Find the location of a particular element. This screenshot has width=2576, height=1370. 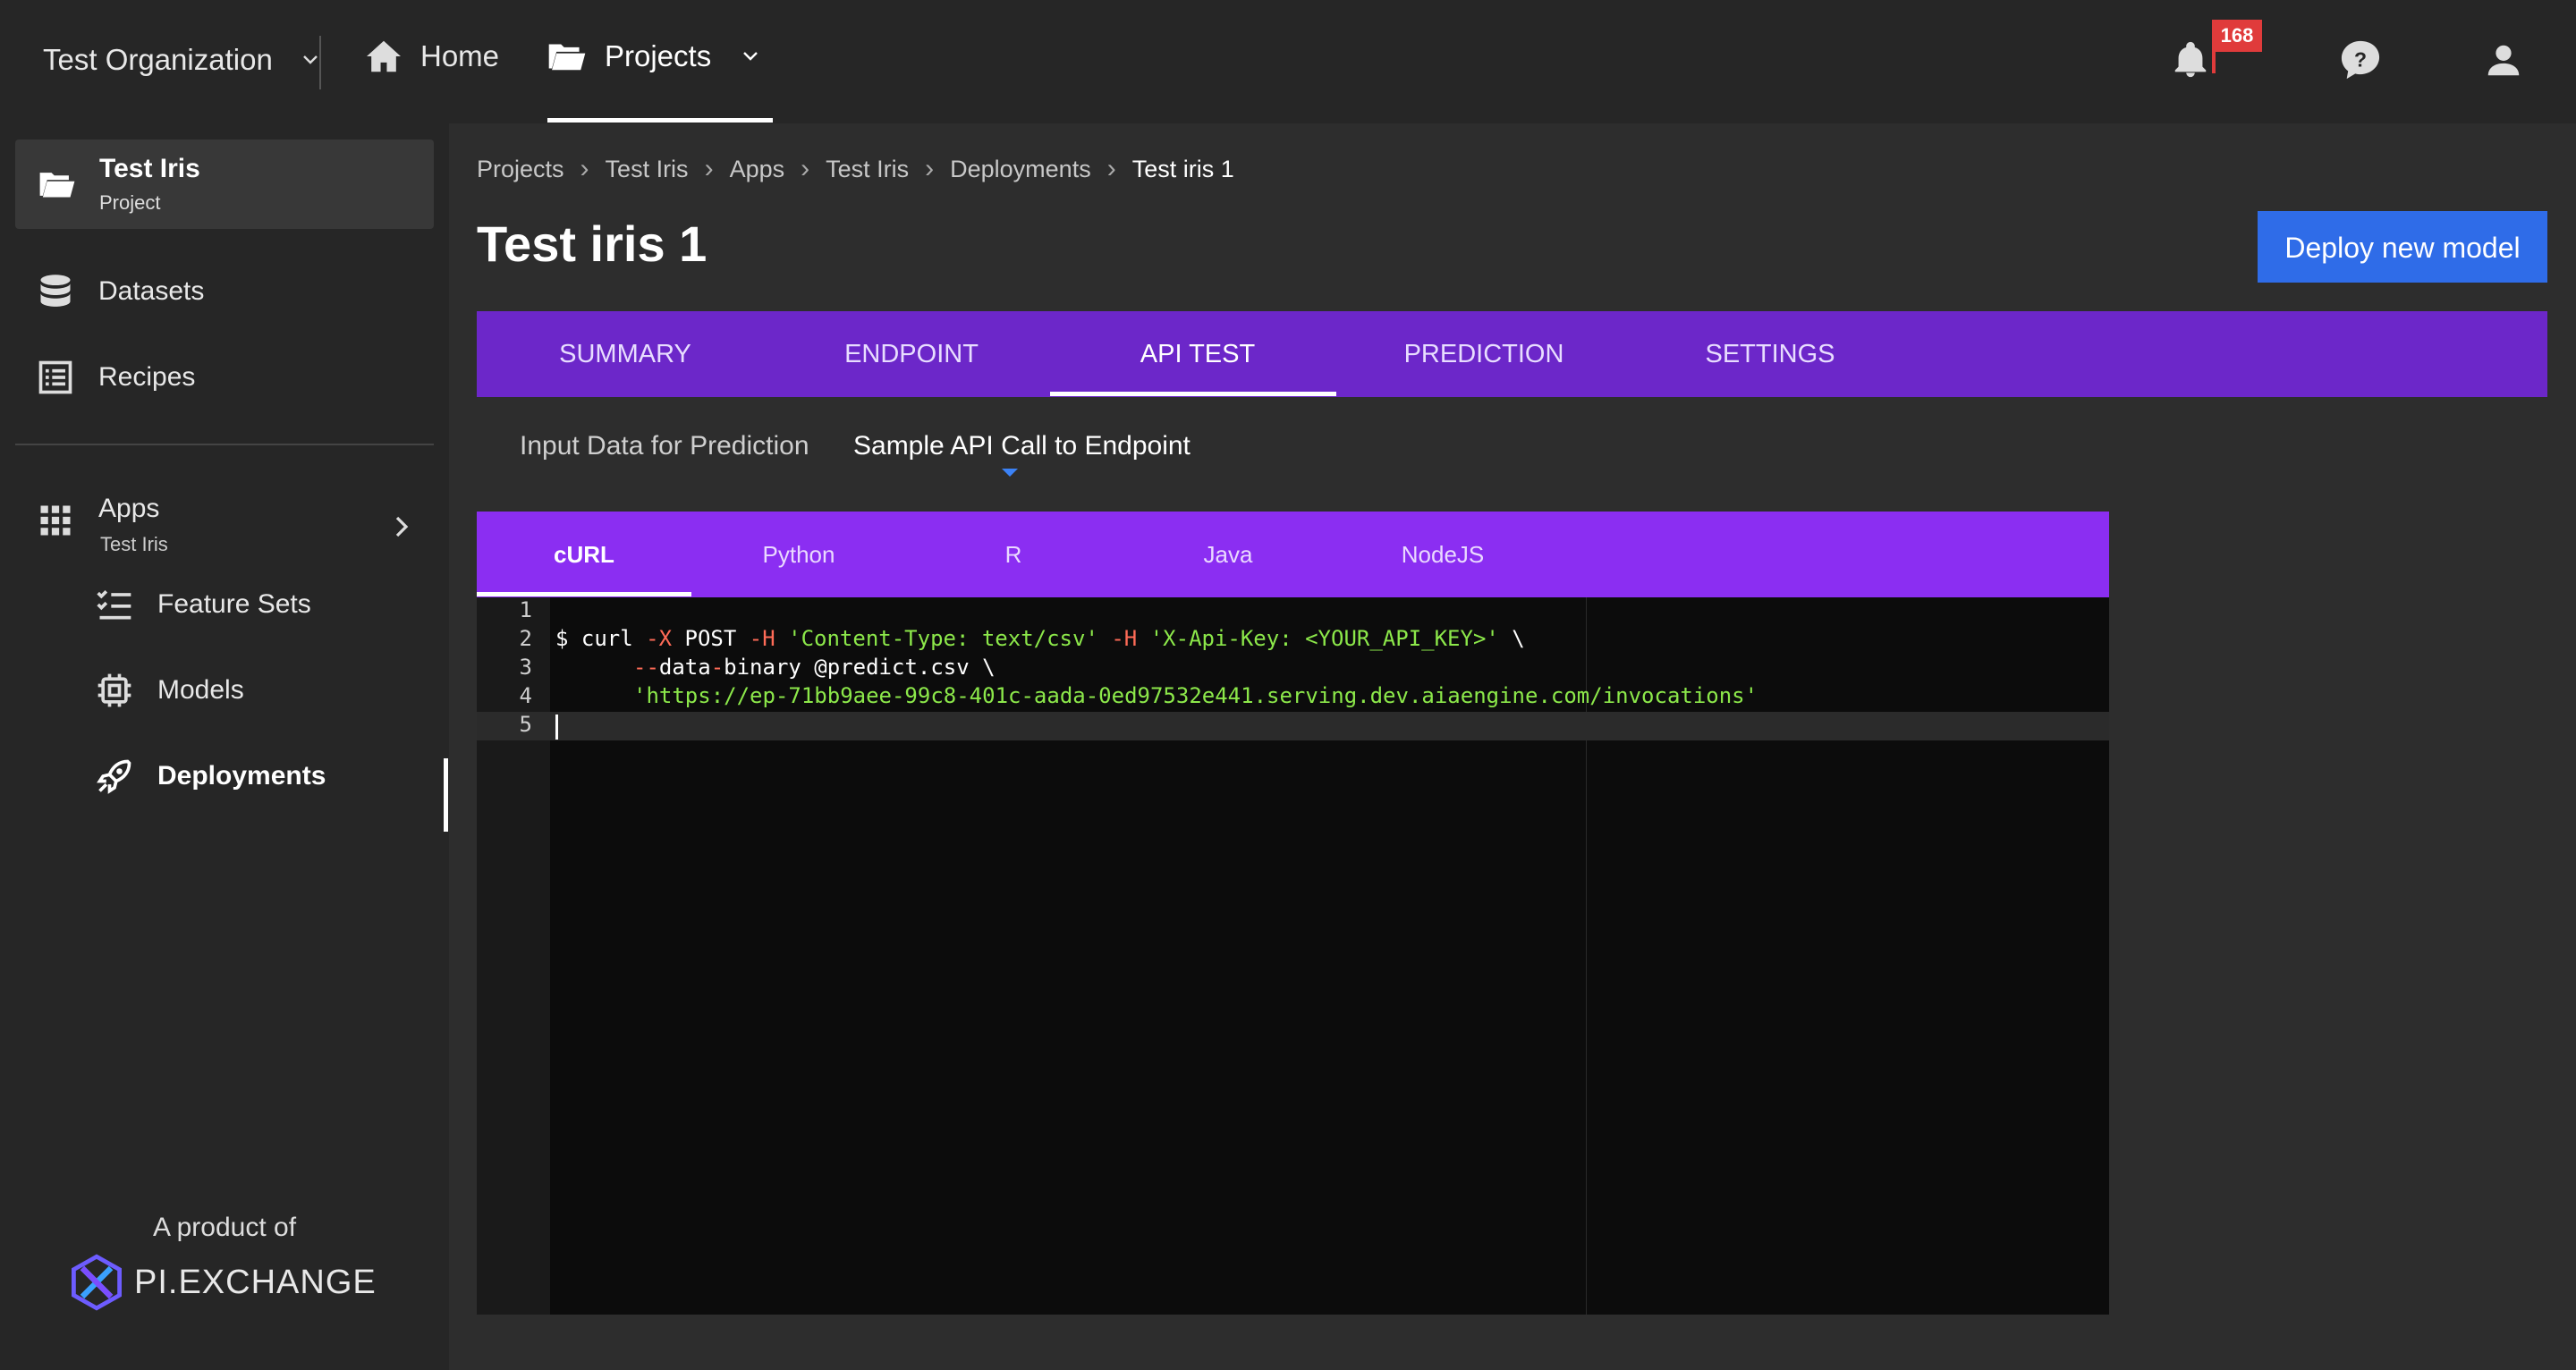

sidebar-item-feature-sets: Feature Sets is located at coordinates (203, 604).